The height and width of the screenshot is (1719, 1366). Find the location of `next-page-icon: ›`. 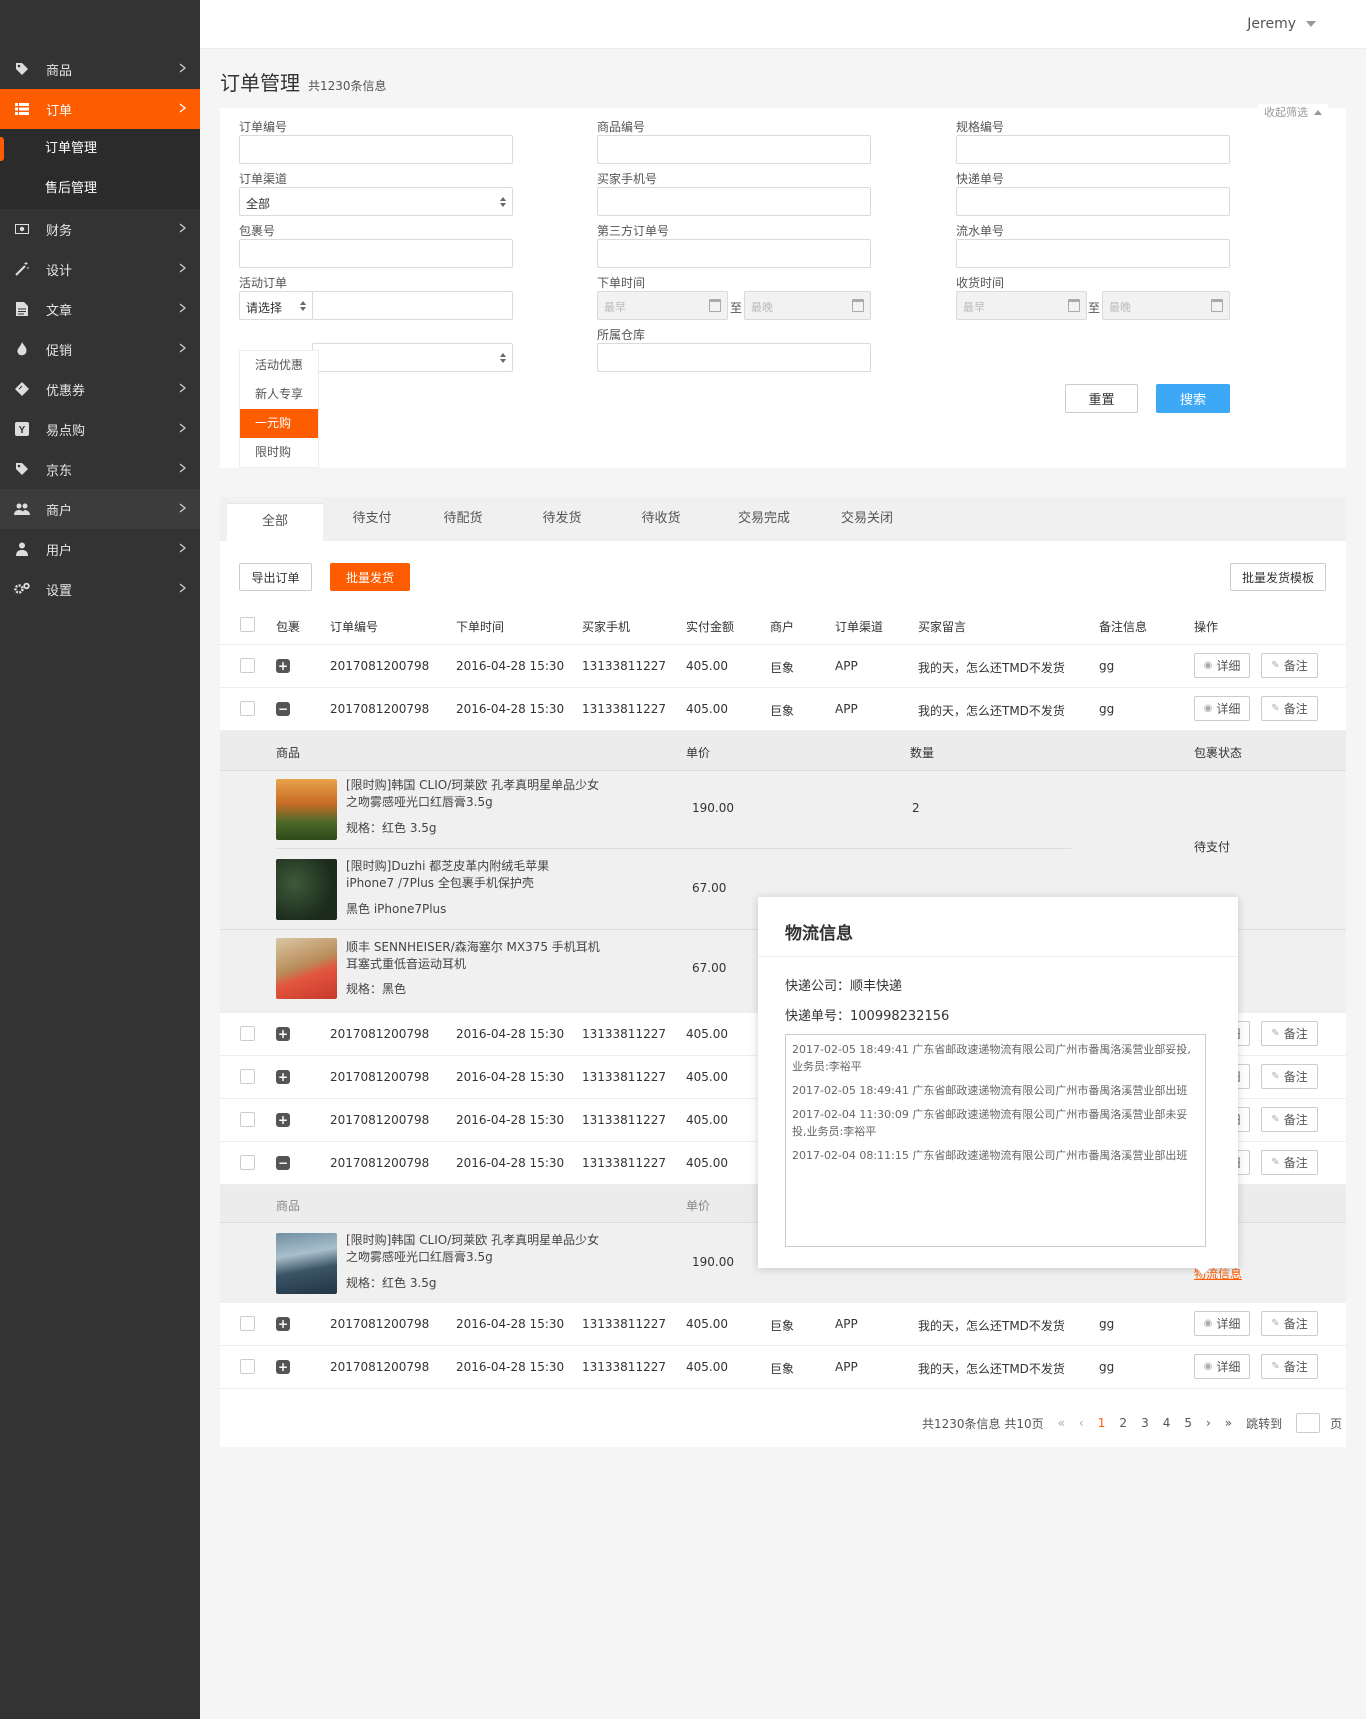

next-page-icon: › is located at coordinates (1208, 1423).